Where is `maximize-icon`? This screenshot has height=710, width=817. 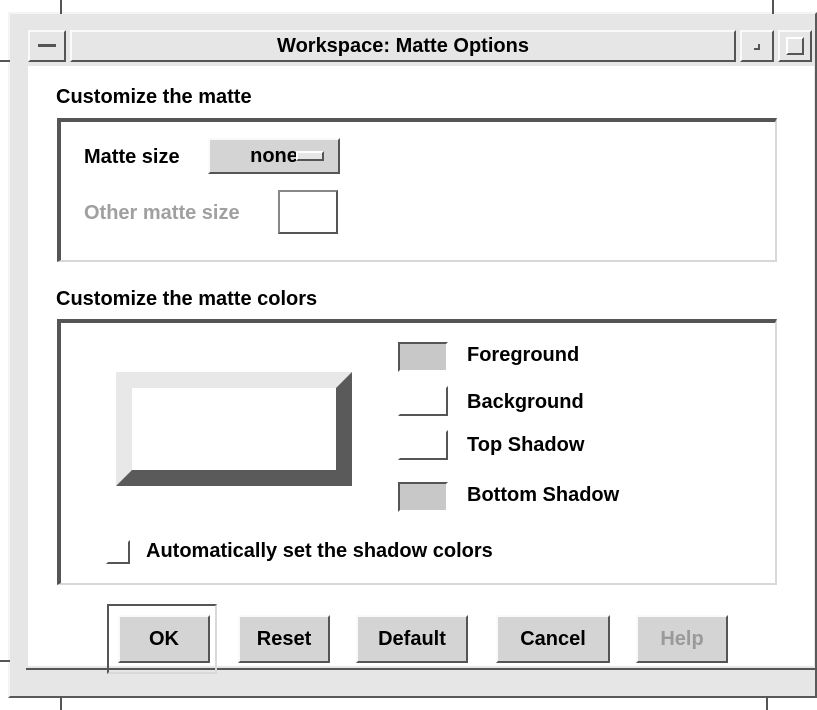 maximize-icon is located at coordinates (795, 46).